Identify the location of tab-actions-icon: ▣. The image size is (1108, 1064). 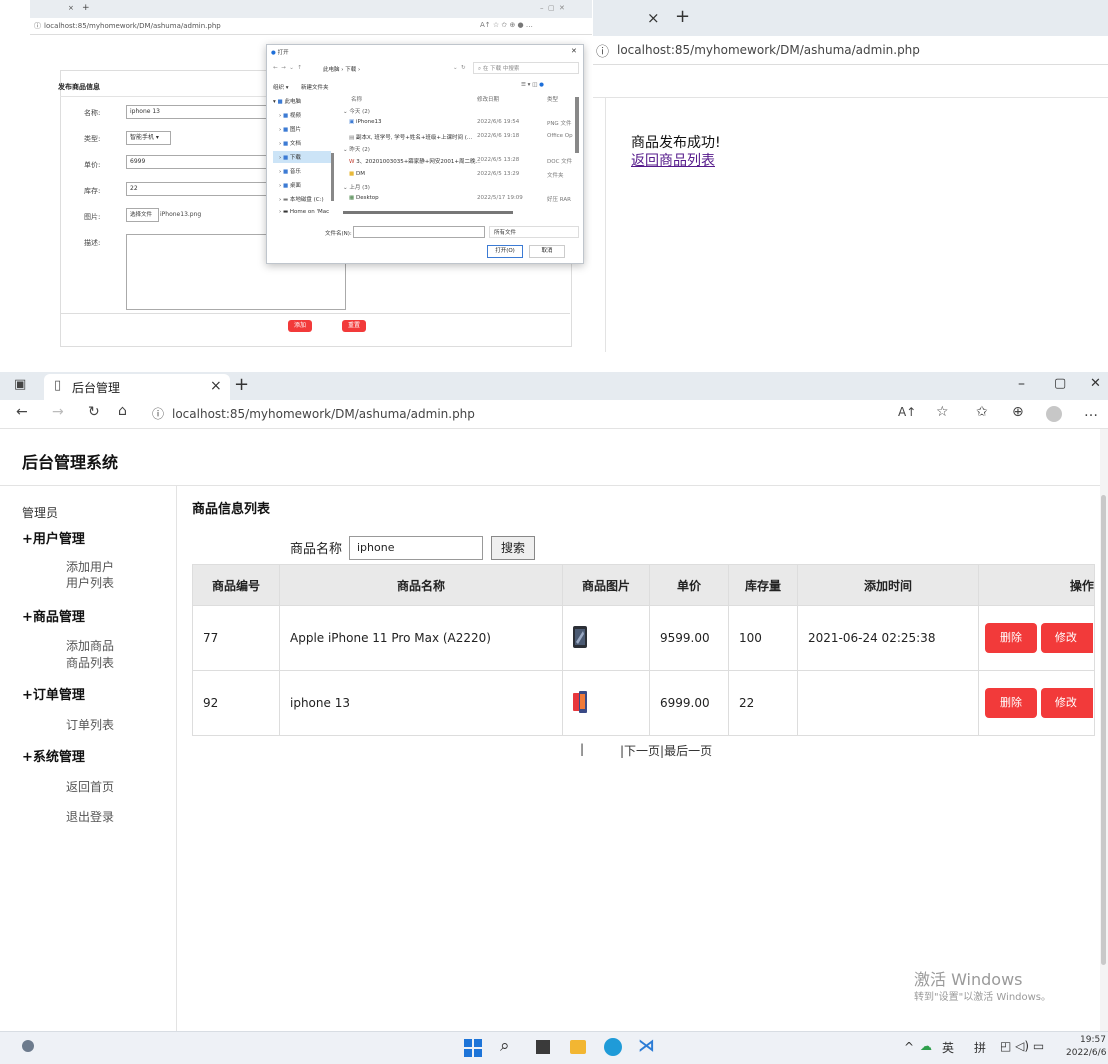
(20, 384).